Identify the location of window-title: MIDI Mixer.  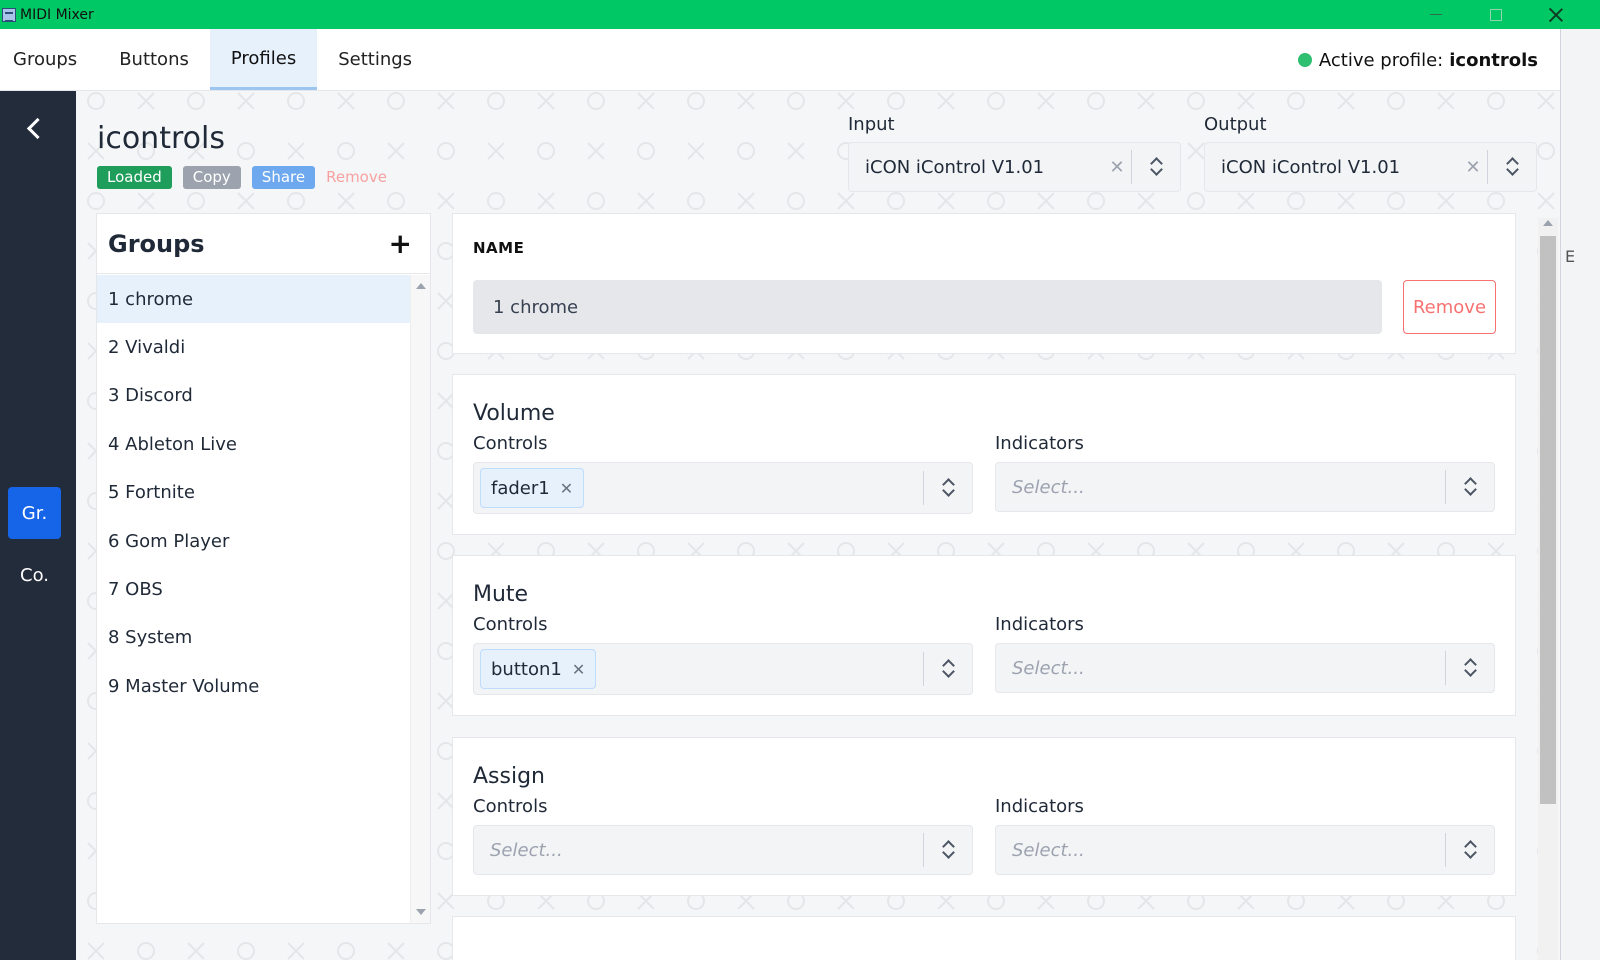
(57, 14).